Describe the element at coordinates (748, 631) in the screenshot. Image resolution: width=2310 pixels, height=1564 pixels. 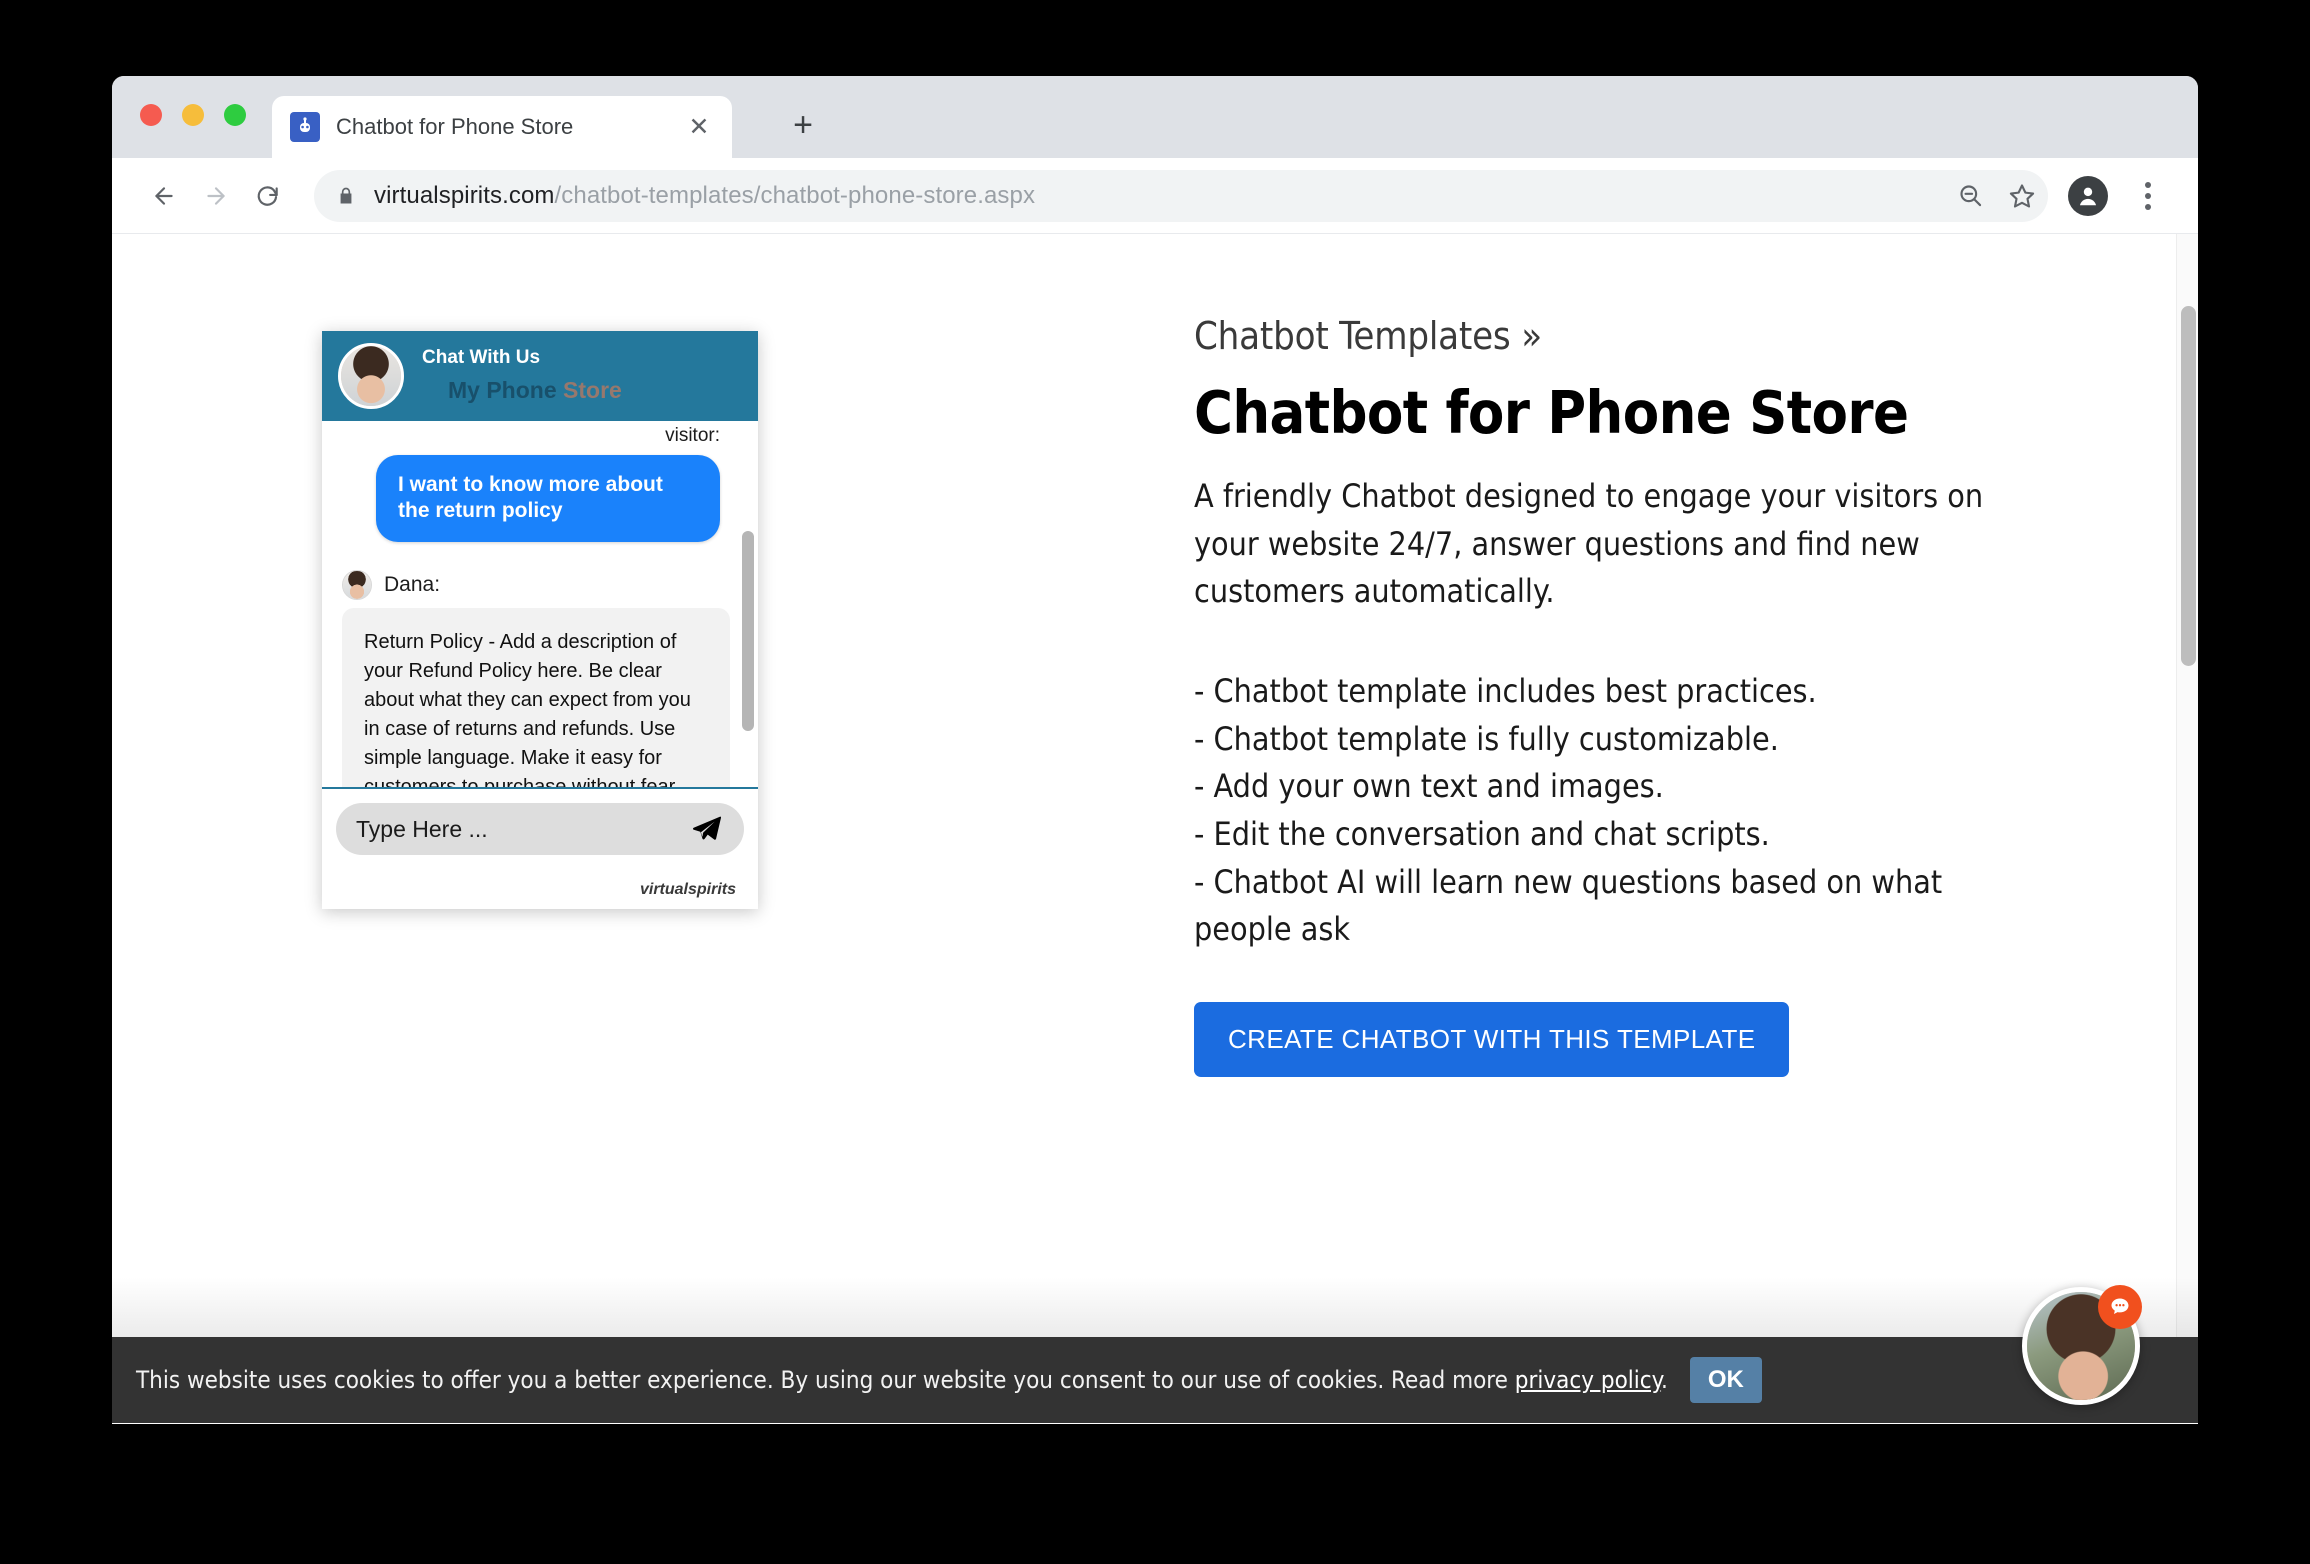
I see `chat-scrollbar-thumb` at that location.